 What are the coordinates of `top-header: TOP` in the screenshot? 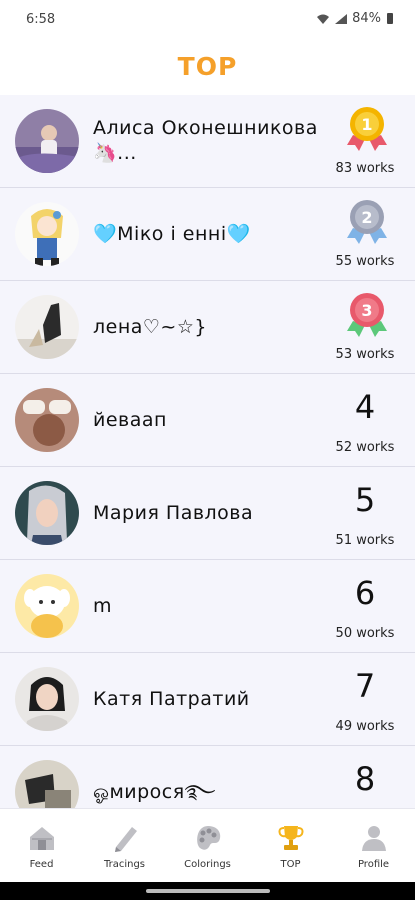 It's located at (207, 67).